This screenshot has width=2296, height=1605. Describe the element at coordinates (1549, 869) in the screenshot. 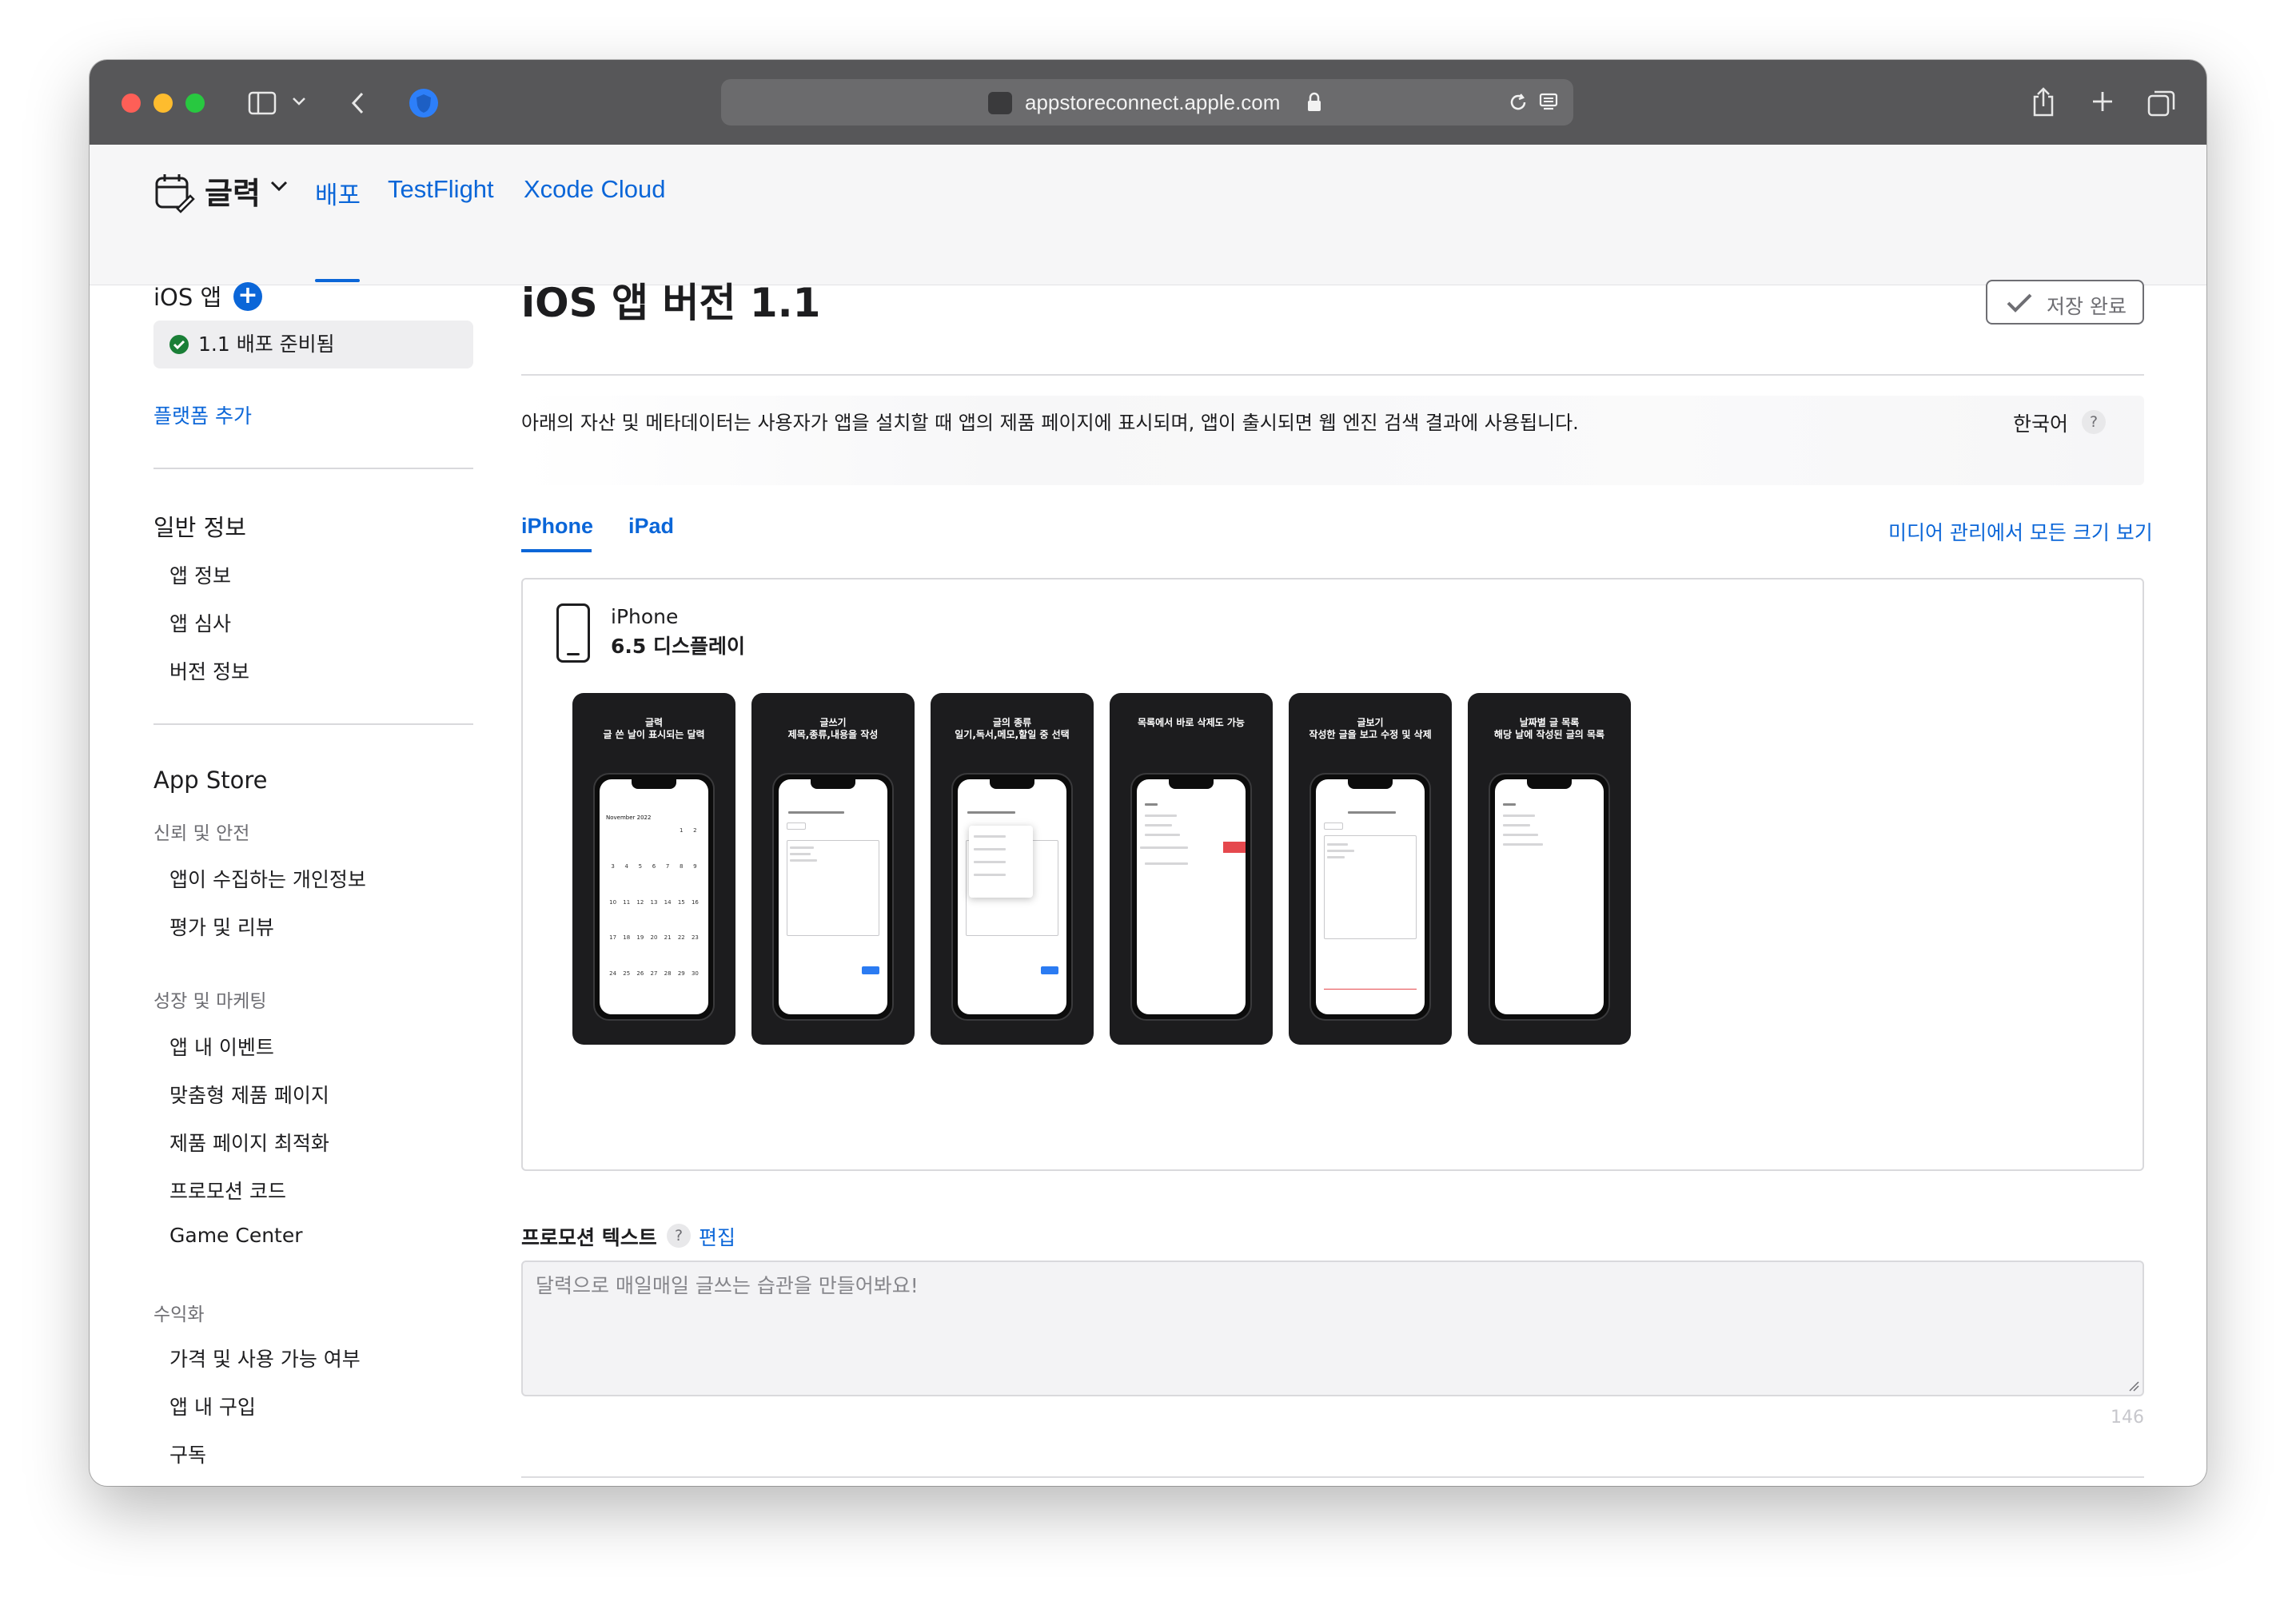

I see `screenshot-thumbnail: 날짜별 글 목록 해당 날에 작성된 글의 목록` at that location.